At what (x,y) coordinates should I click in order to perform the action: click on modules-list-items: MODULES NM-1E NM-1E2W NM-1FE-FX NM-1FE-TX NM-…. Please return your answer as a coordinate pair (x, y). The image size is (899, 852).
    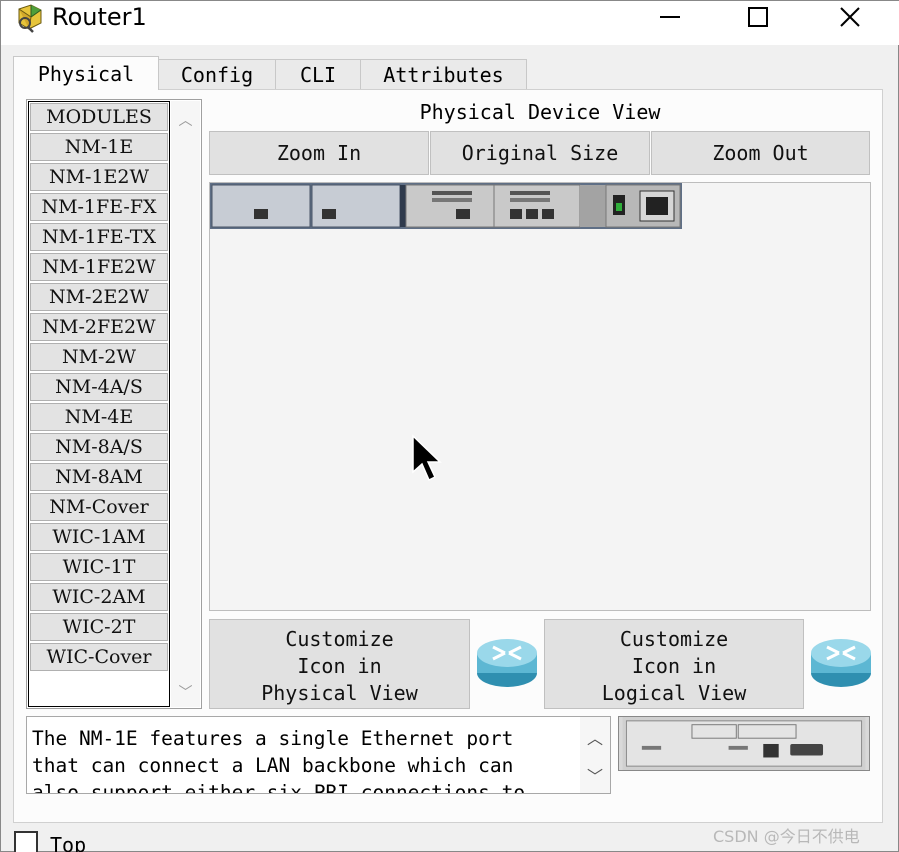
    Looking at the image, I should click on (99, 404).